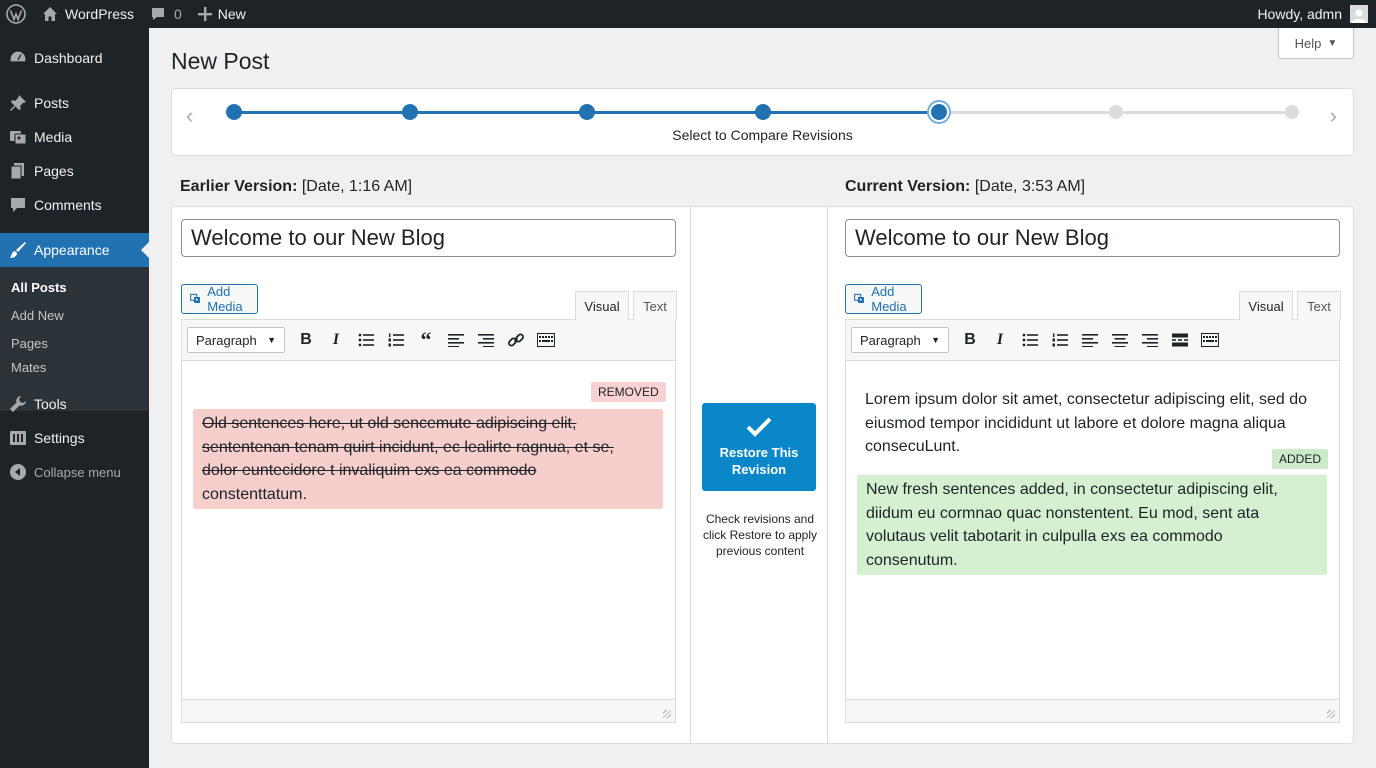 Image resolution: width=1376 pixels, height=768 pixels. I want to click on menu-label: Appearance, so click(72, 250).